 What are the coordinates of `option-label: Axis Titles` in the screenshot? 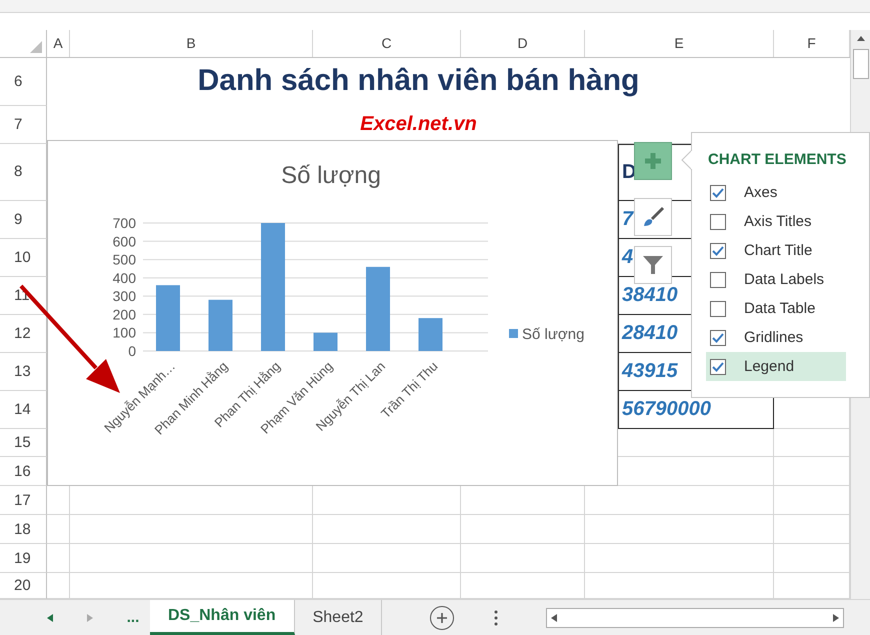 It's located at (778, 221).